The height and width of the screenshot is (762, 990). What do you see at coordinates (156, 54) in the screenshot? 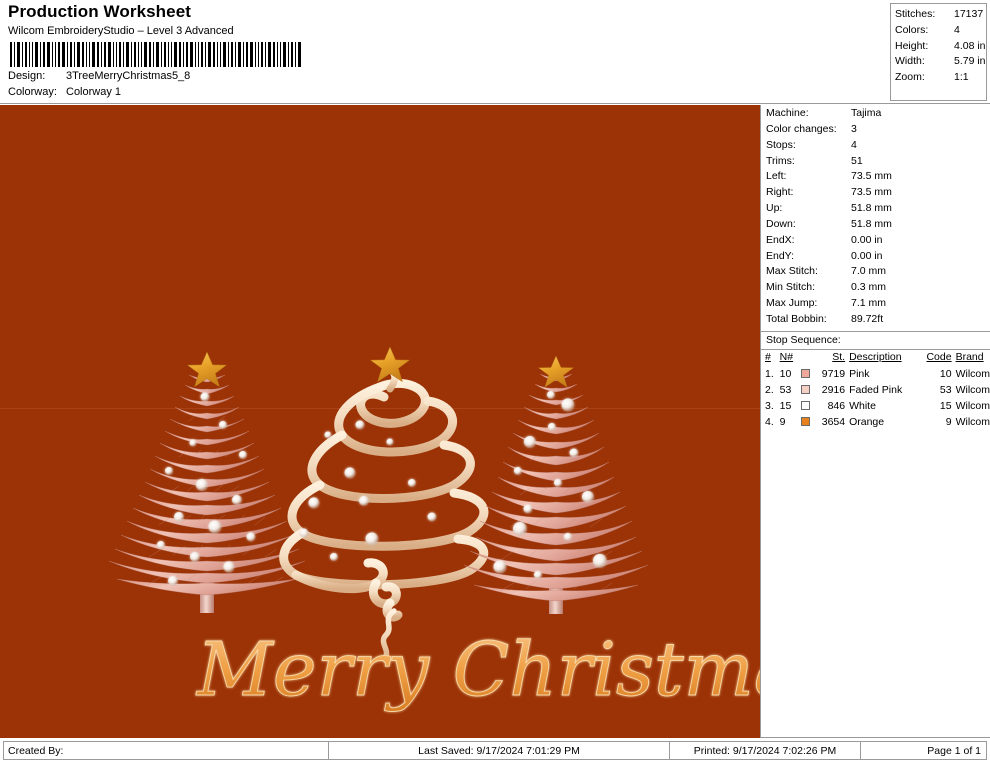
I see `barcode` at bounding box center [156, 54].